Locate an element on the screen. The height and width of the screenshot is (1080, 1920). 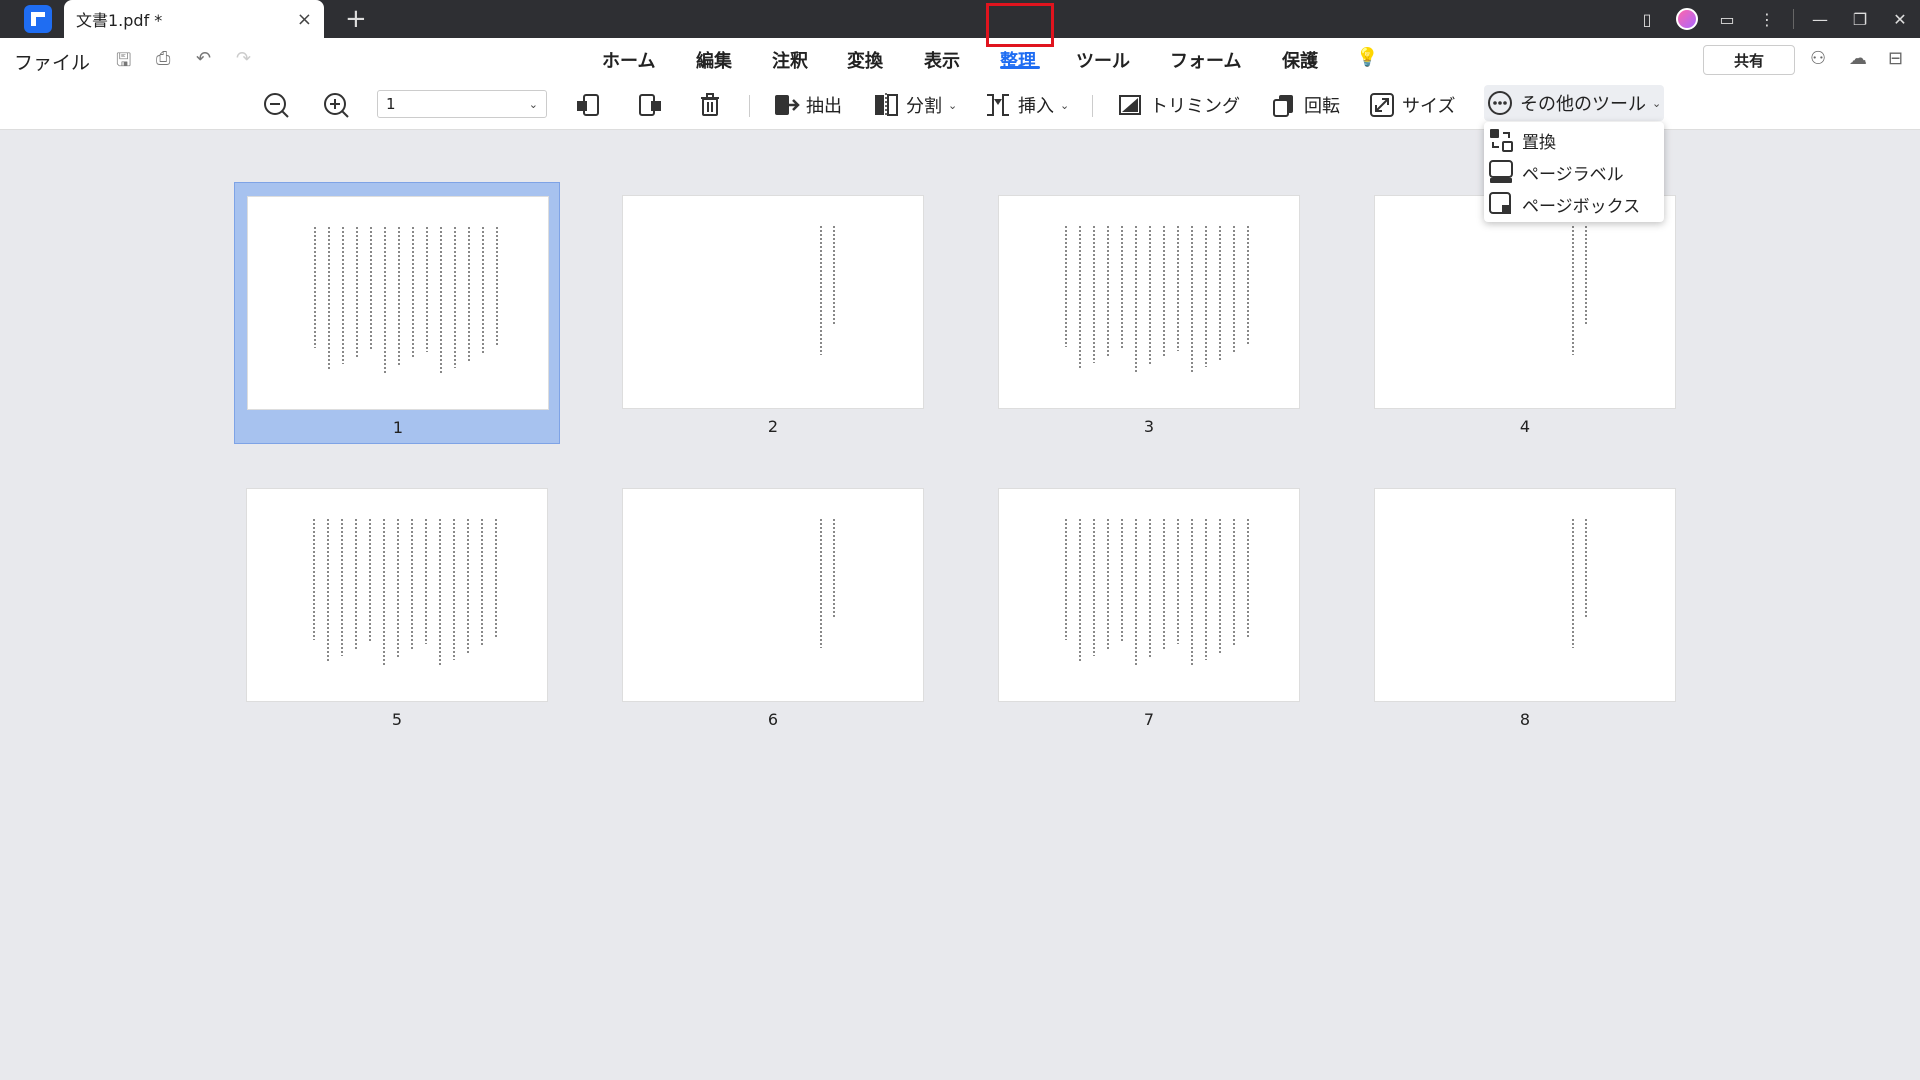
extract-icon is located at coordinates (786, 105).